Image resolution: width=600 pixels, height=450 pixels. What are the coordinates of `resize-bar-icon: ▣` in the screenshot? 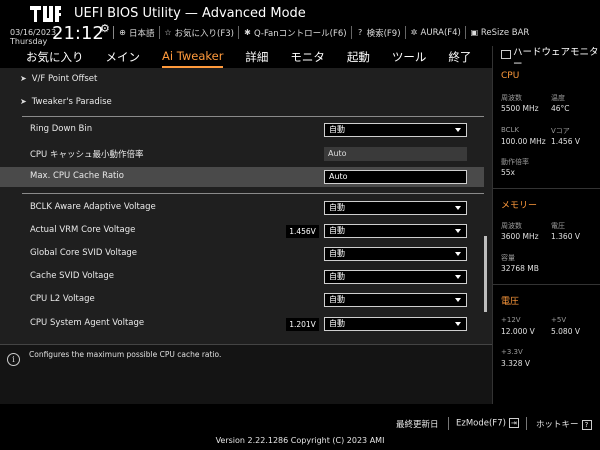 It's located at (474, 32).